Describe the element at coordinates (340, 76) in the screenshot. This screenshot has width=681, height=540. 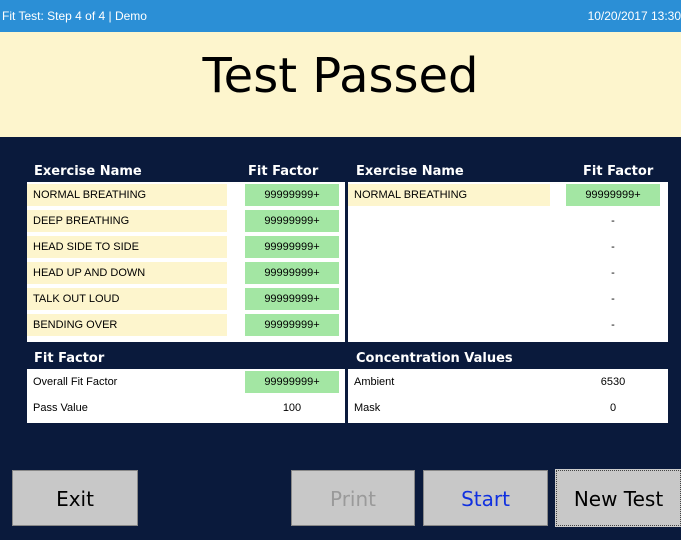
I see `result-text: Test Passed` at that location.